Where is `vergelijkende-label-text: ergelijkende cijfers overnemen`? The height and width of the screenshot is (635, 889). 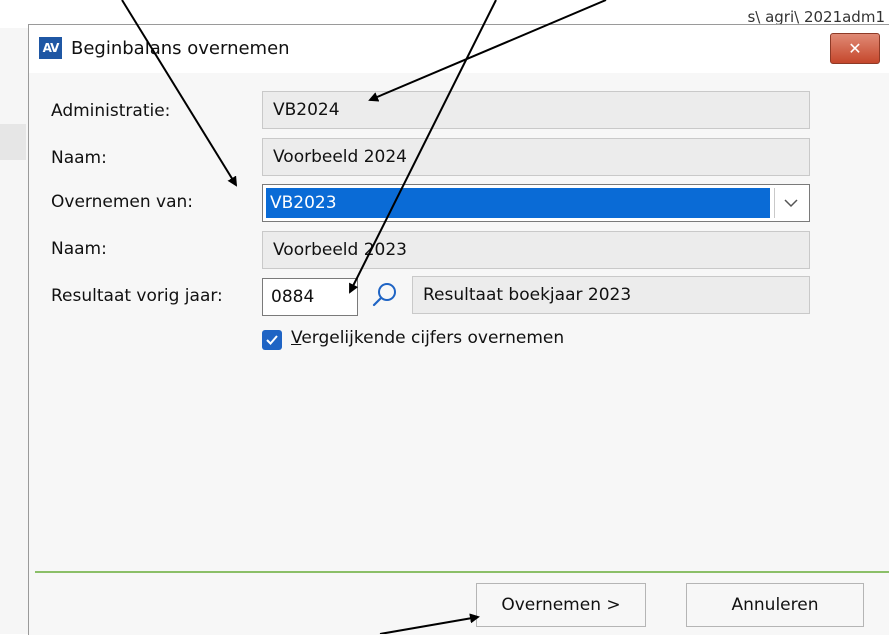 vergelijkende-label-text: ergelijkende cijfers overnemen is located at coordinates (433, 338).